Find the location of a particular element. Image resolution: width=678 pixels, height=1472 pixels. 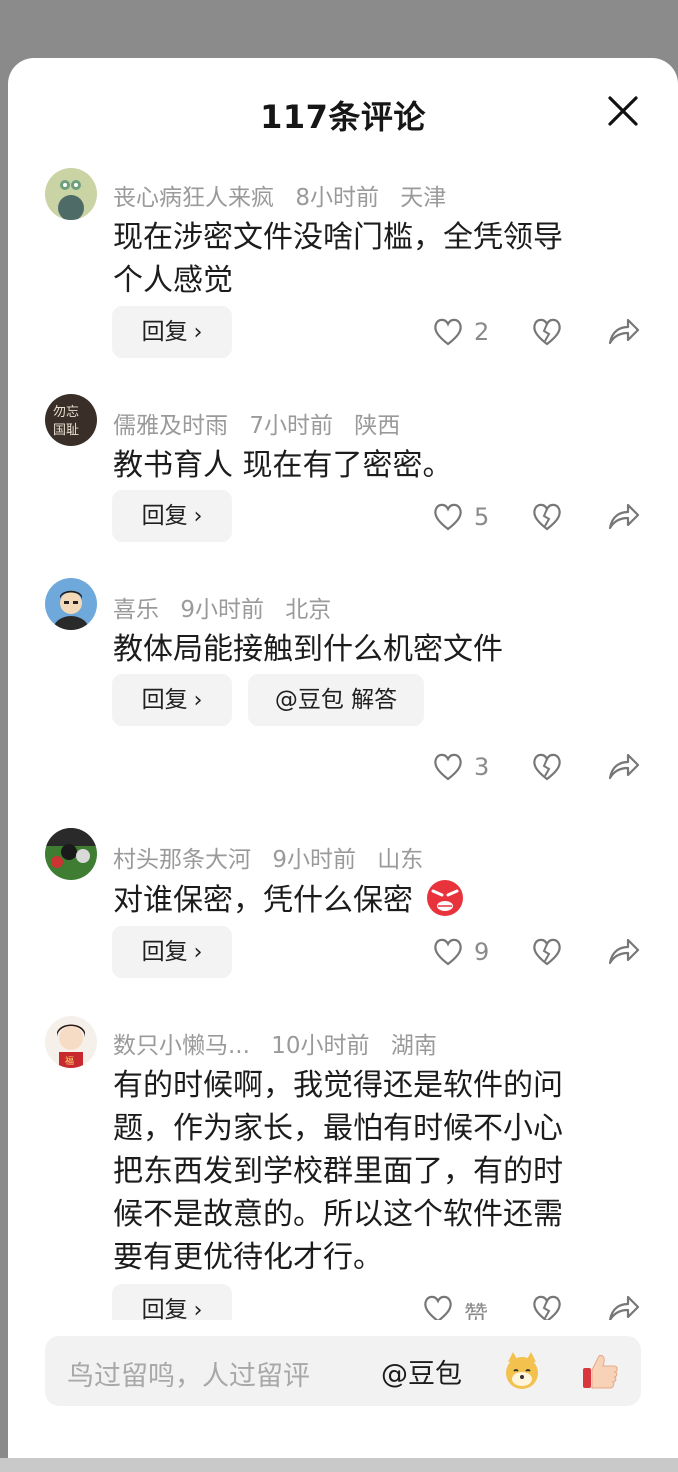

svg-text: 勿忘 is located at coordinates (66, 412).